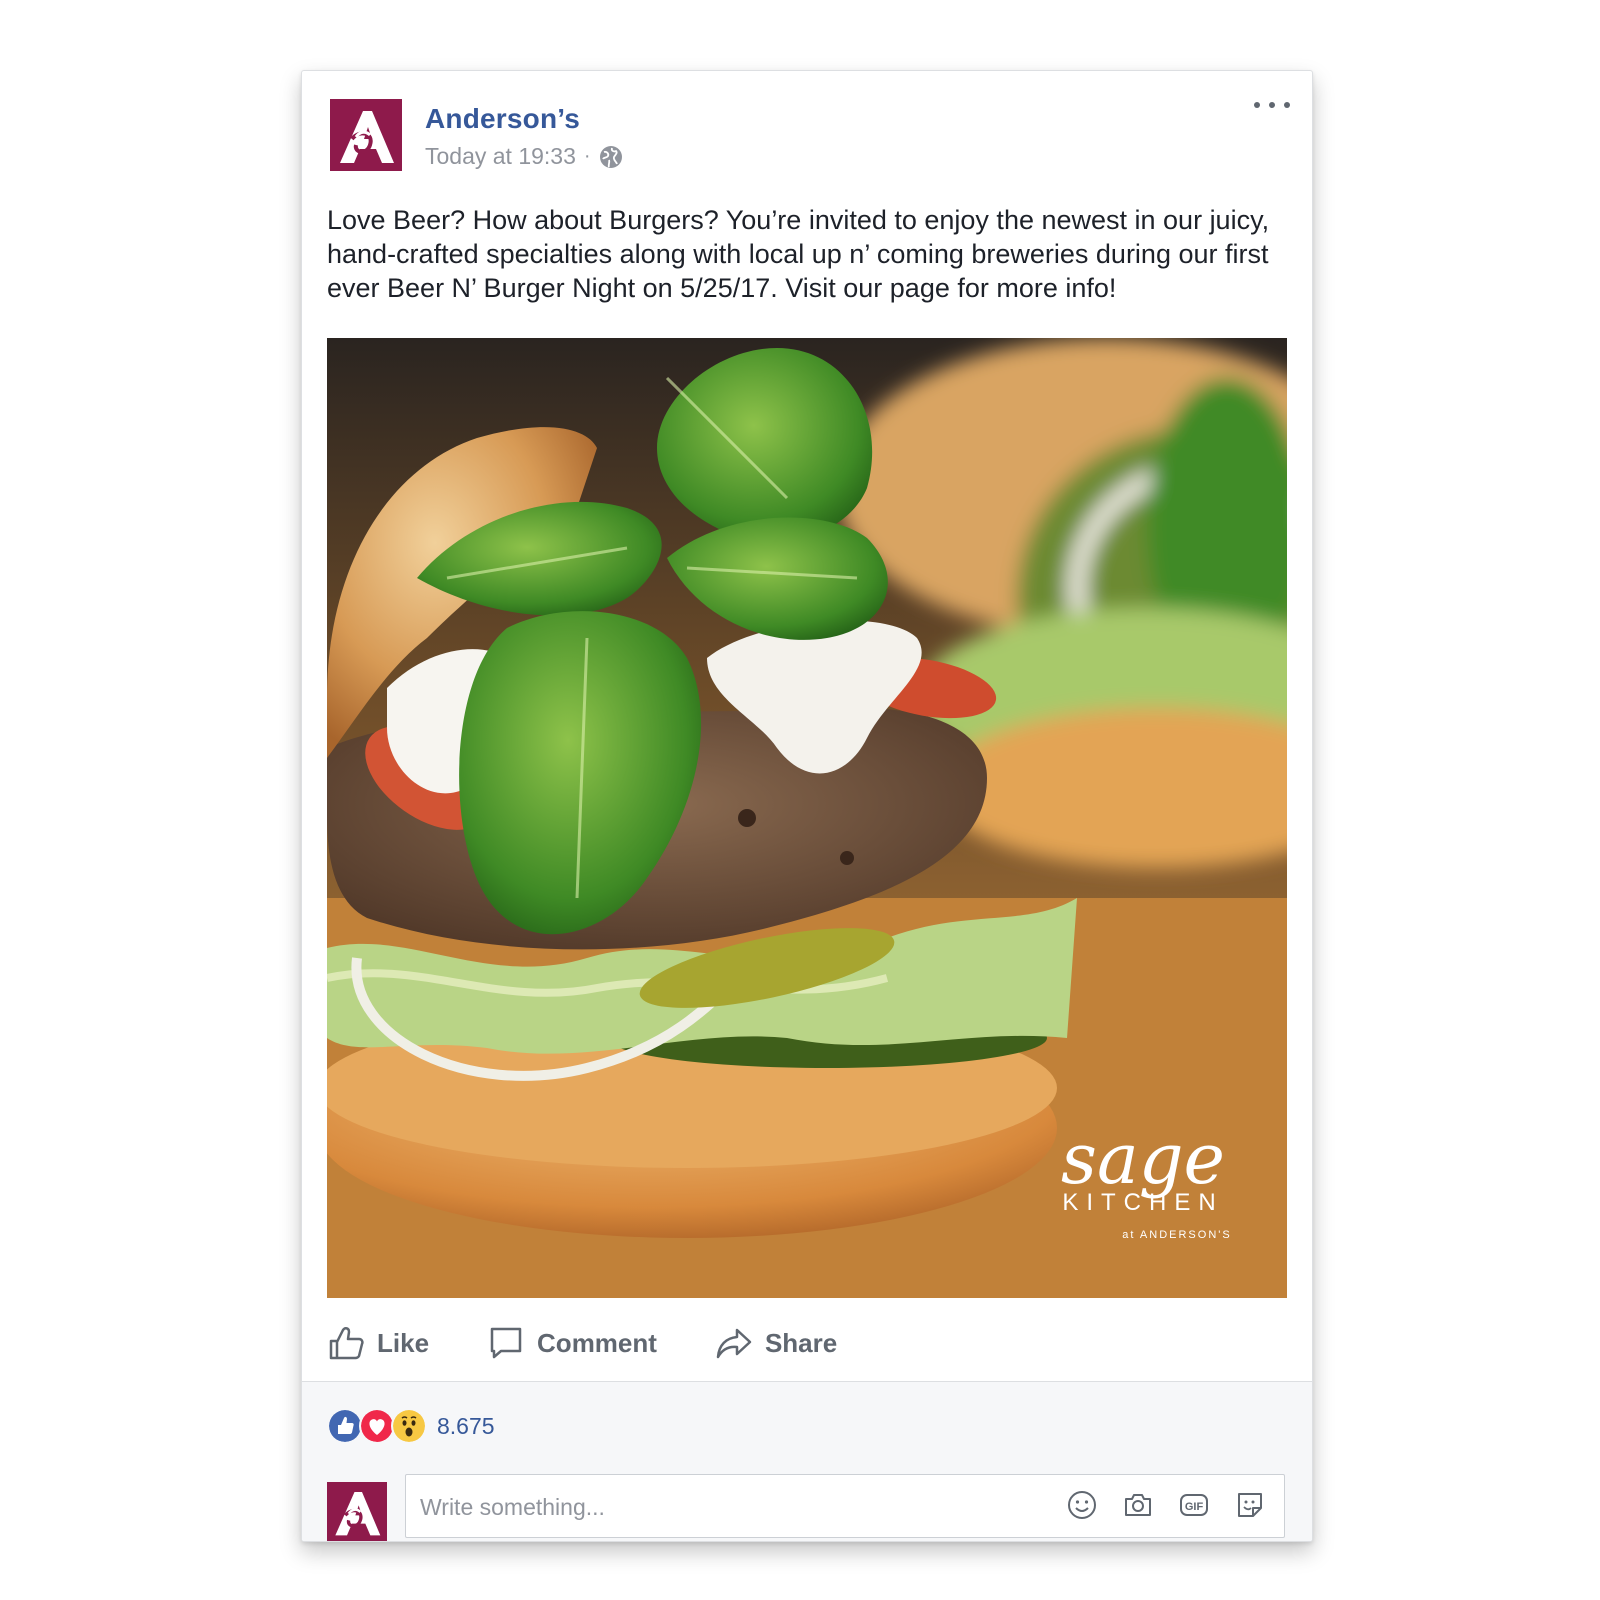  I want to click on svg-text: at ANDERSON'S, so click(1176, 1235).